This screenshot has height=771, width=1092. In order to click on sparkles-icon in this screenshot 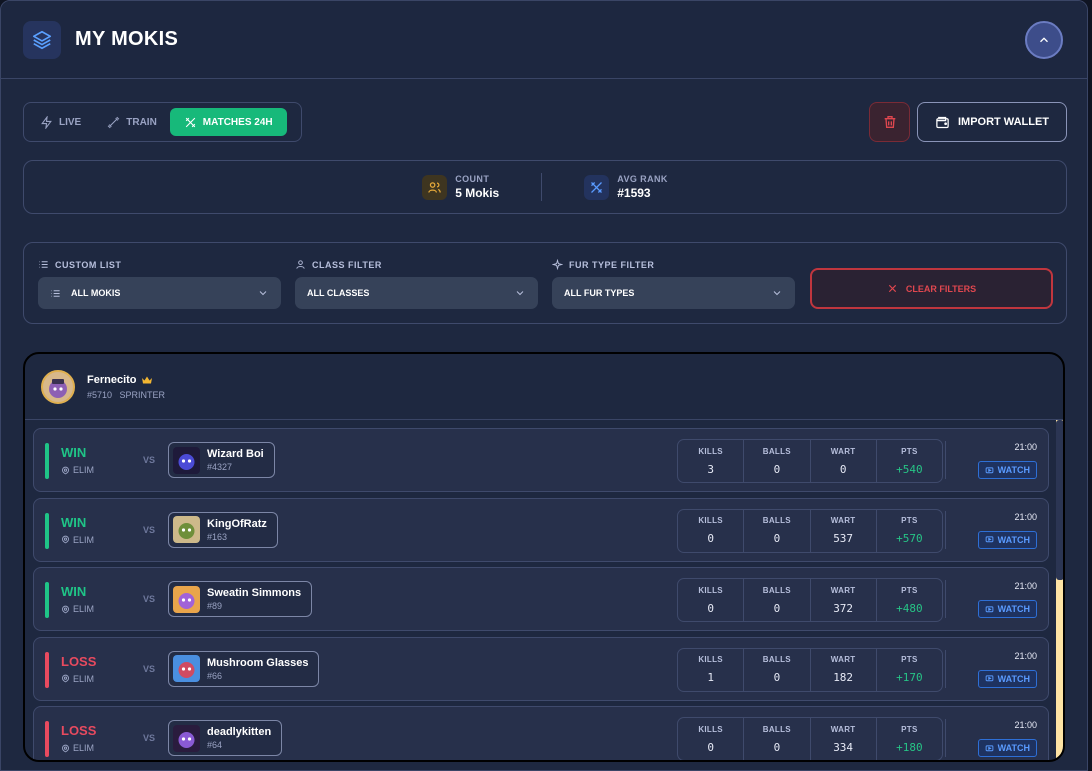, I will do `click(557, 264)`.